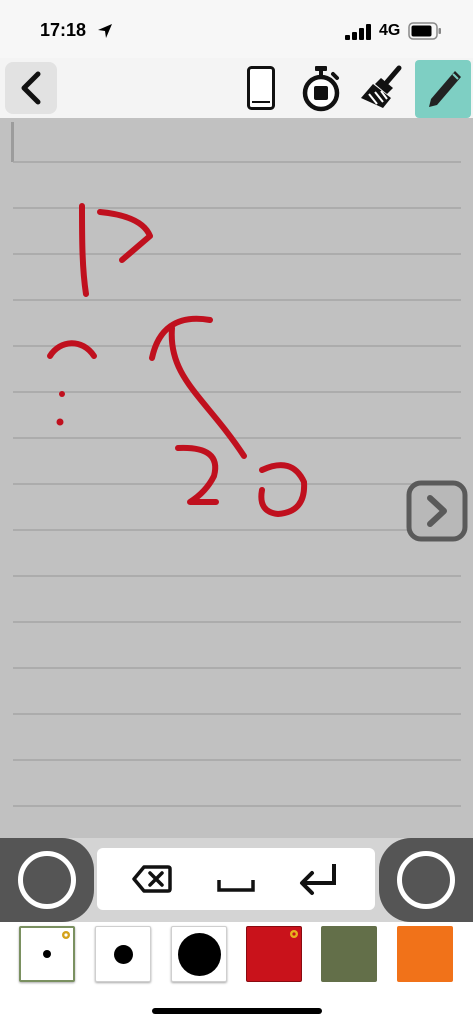  I want to click on timer-button, so click(321, 88).